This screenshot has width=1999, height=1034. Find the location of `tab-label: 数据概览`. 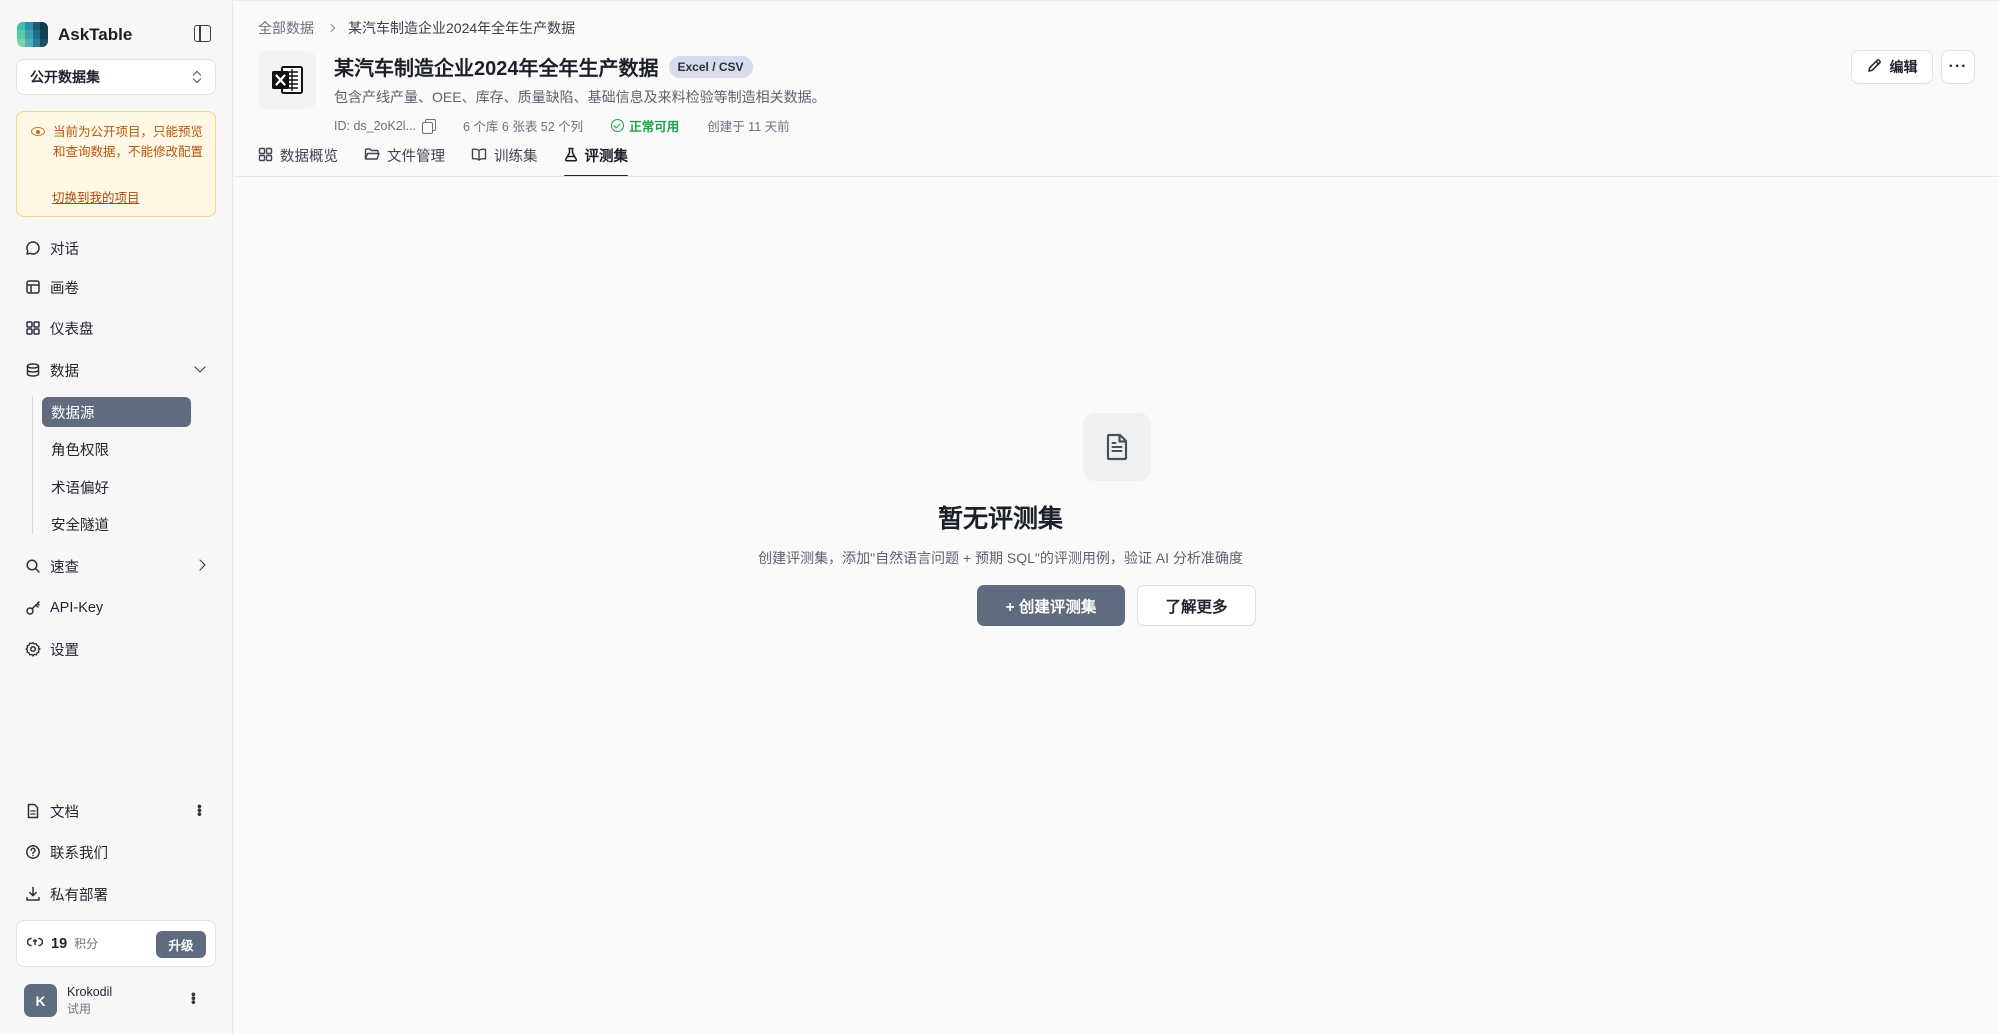

tab-label: 数据概览 is located at coordinates (309, 157).